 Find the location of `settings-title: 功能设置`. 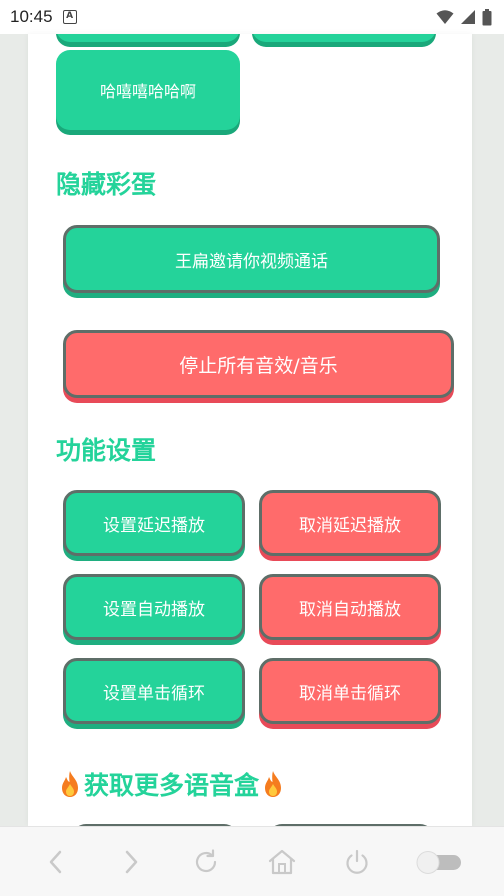

settings-title: 功能设置 is located at coordinates (106, 449).